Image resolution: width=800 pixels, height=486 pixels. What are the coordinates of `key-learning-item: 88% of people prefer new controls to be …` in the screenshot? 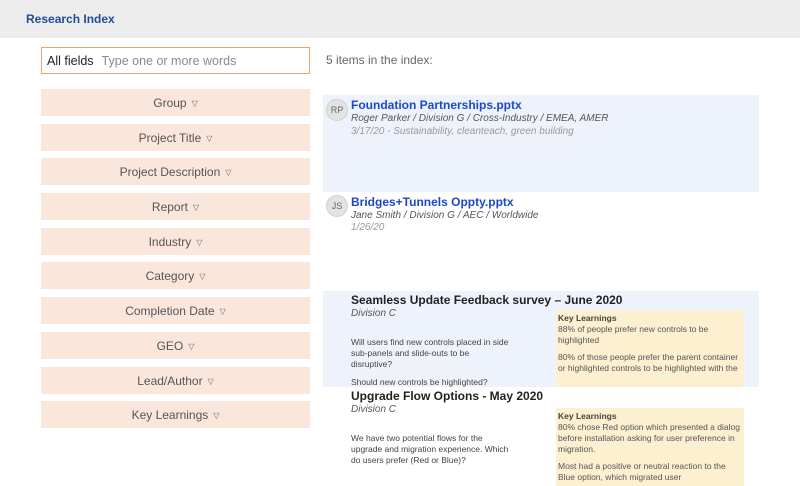 It's located at (633, 335).